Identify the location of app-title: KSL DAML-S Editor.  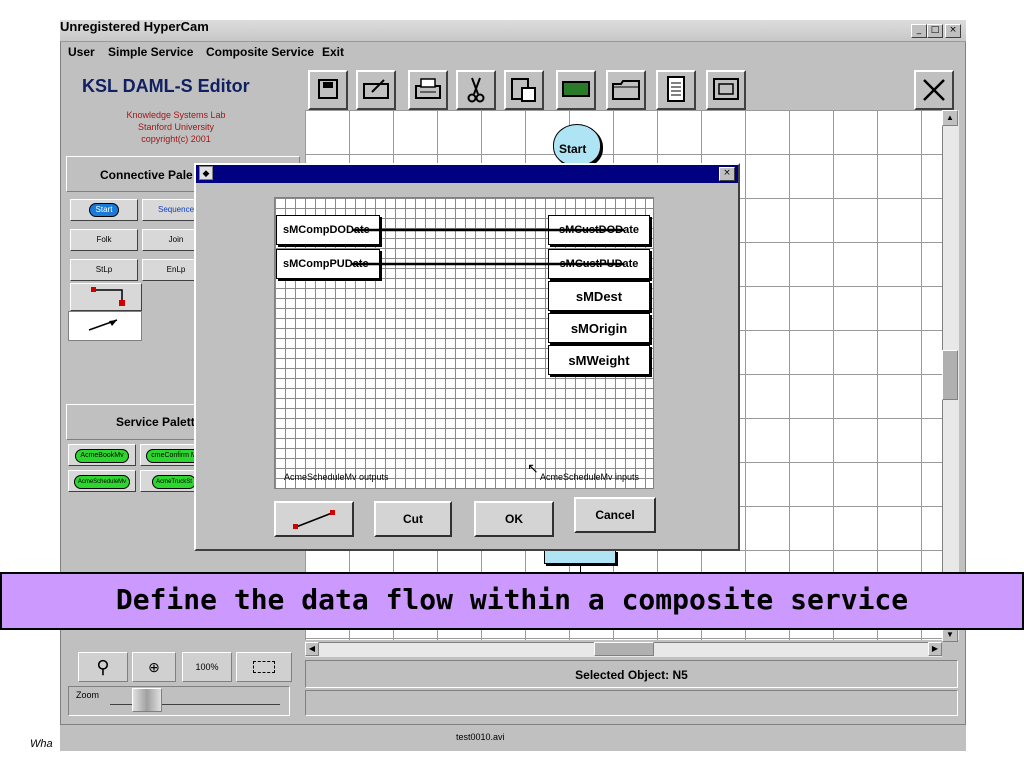
(166, 86).